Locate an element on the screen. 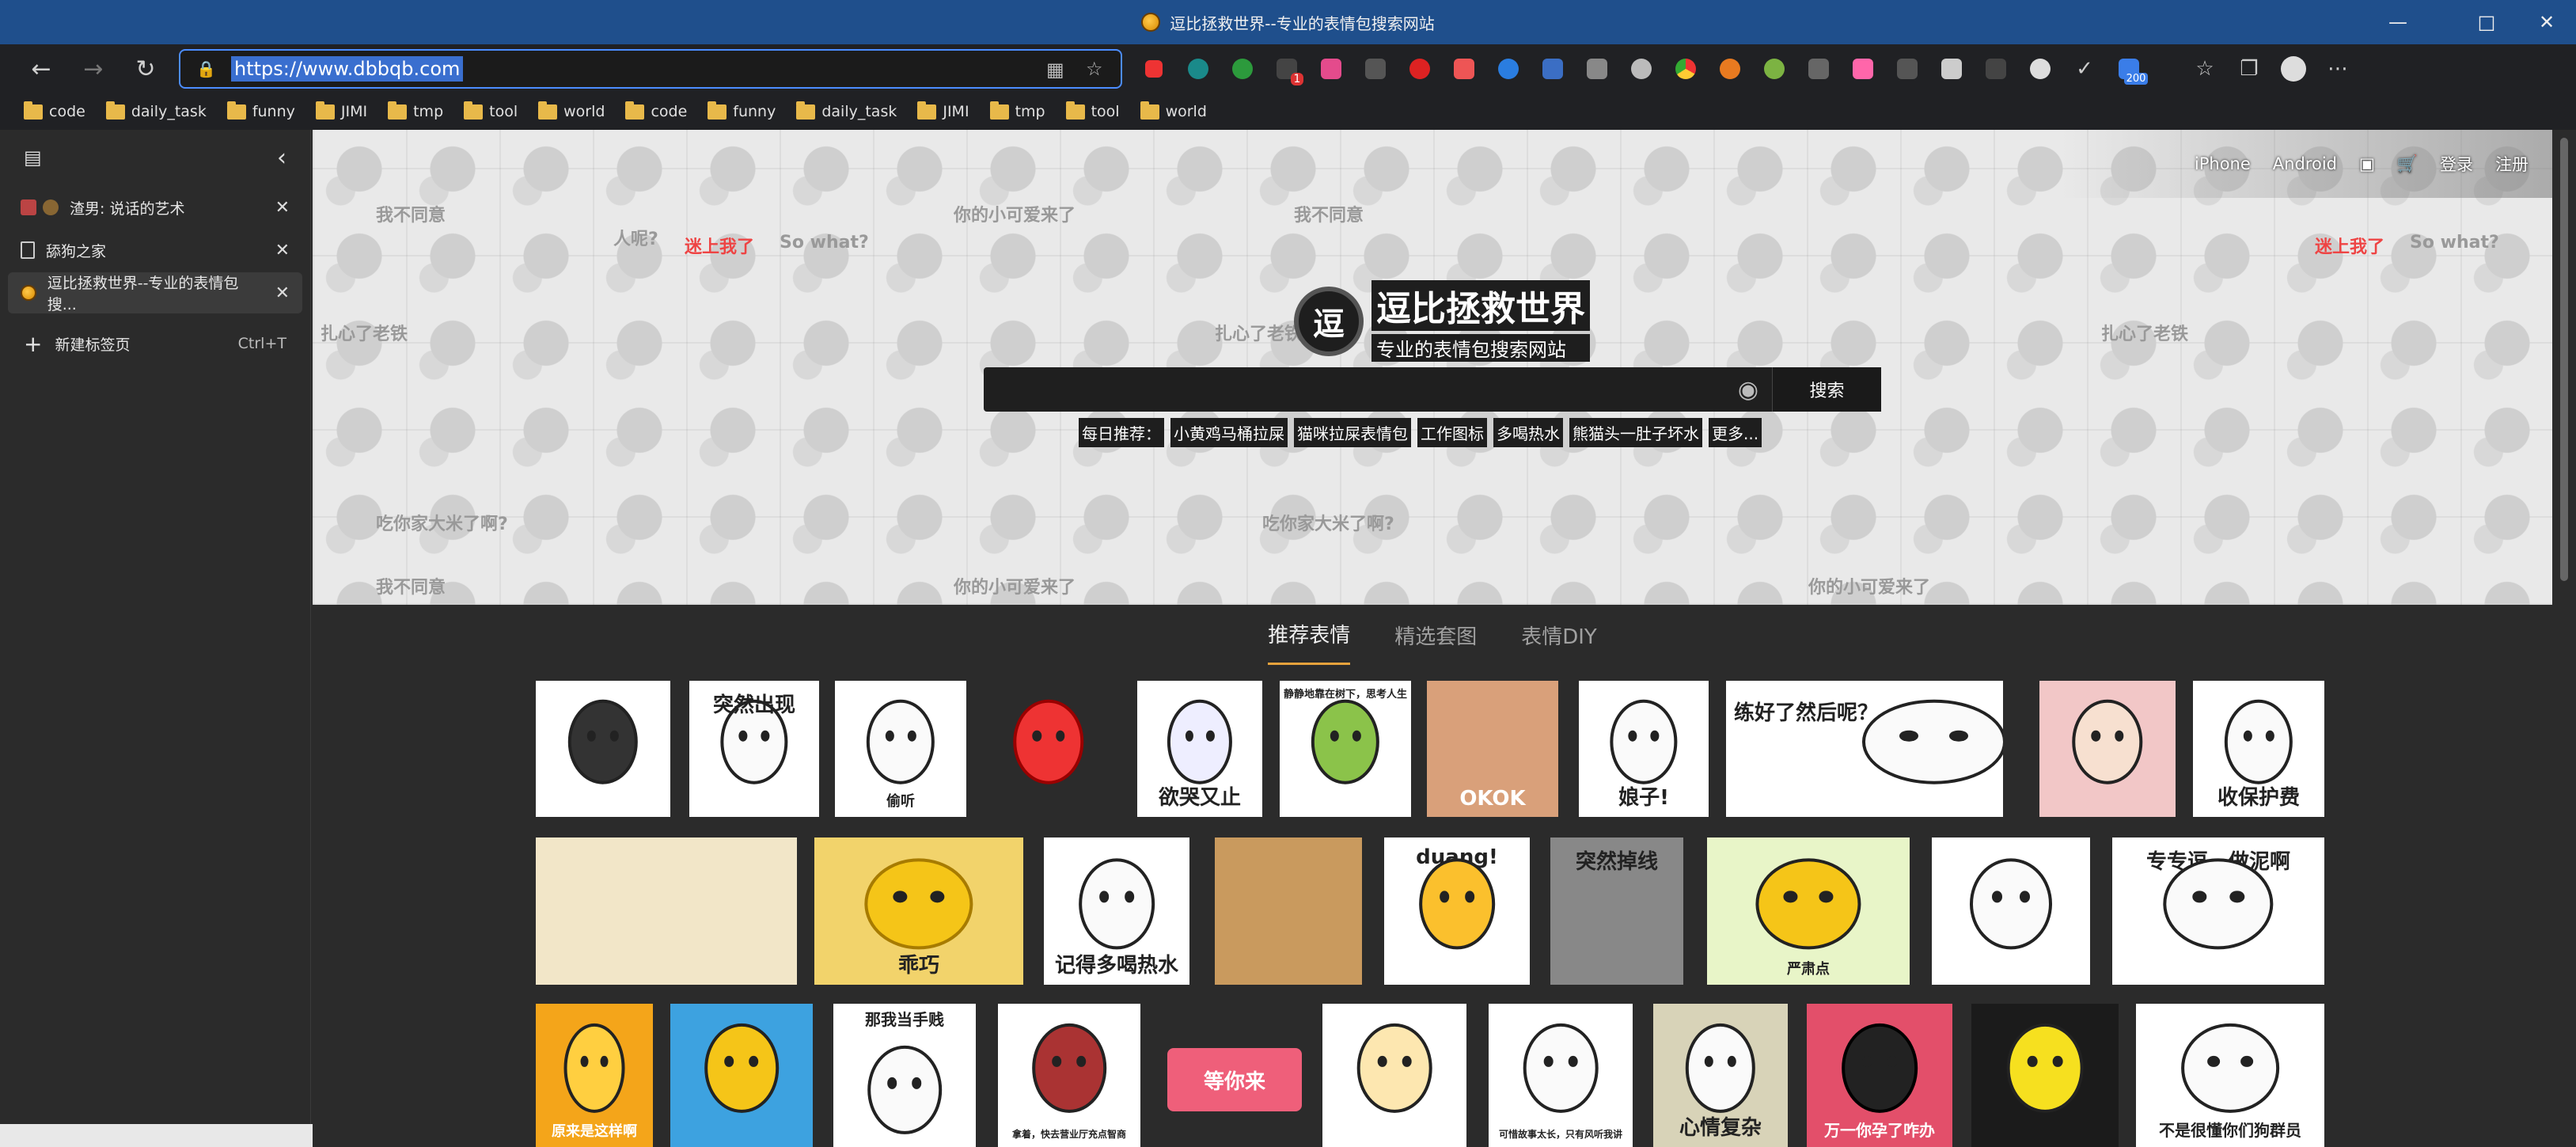  address-bar: 🔒 https://www.dbbqb.com ▦ ☆ is located at coordinates (650, 69).